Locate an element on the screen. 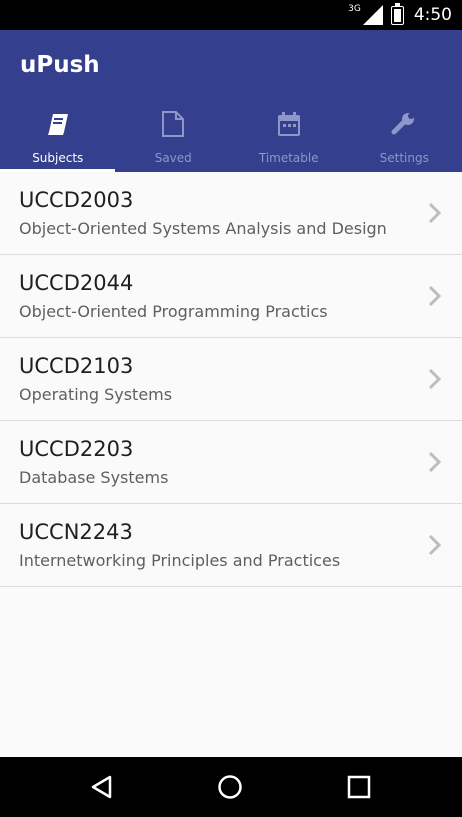  subject-code: UCCN2243 is located at coordinates (76, 532).